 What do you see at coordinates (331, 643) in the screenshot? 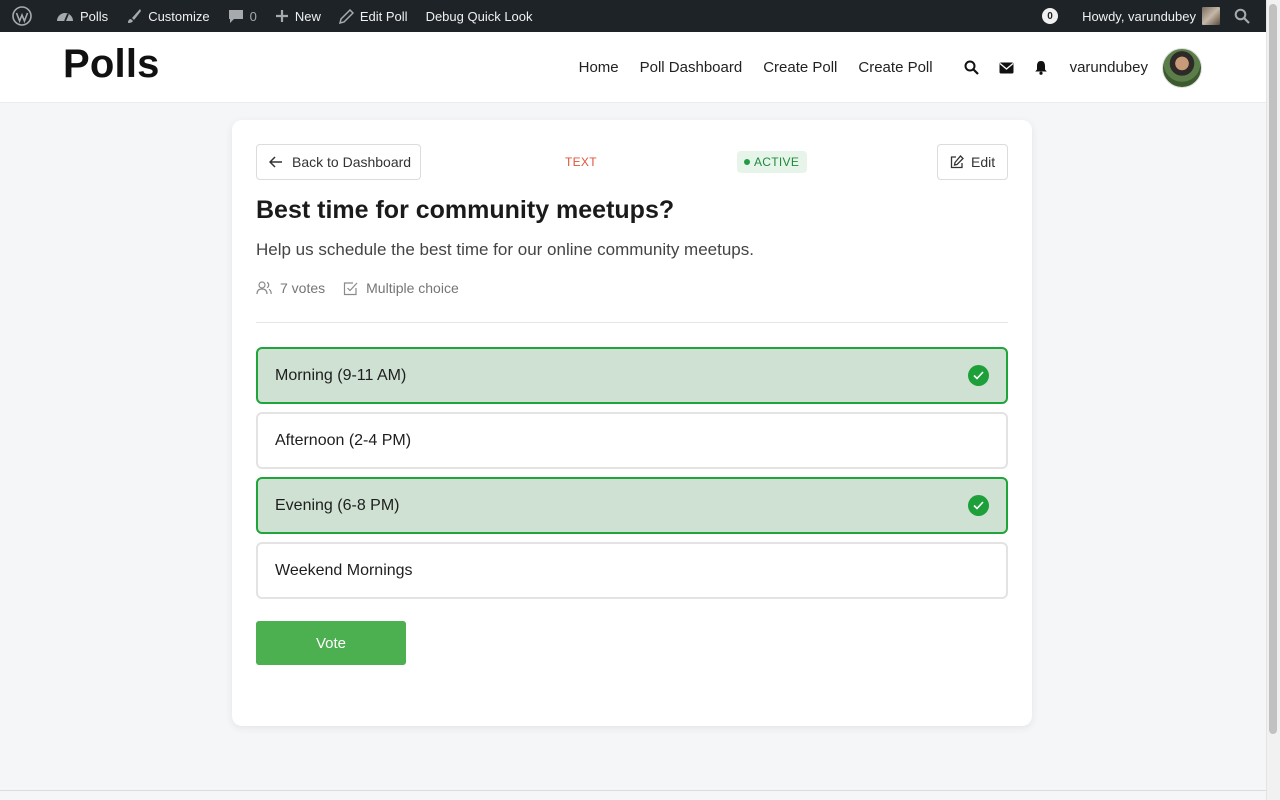
I see `vote-button: Vote` at bounding box center [331, 643].